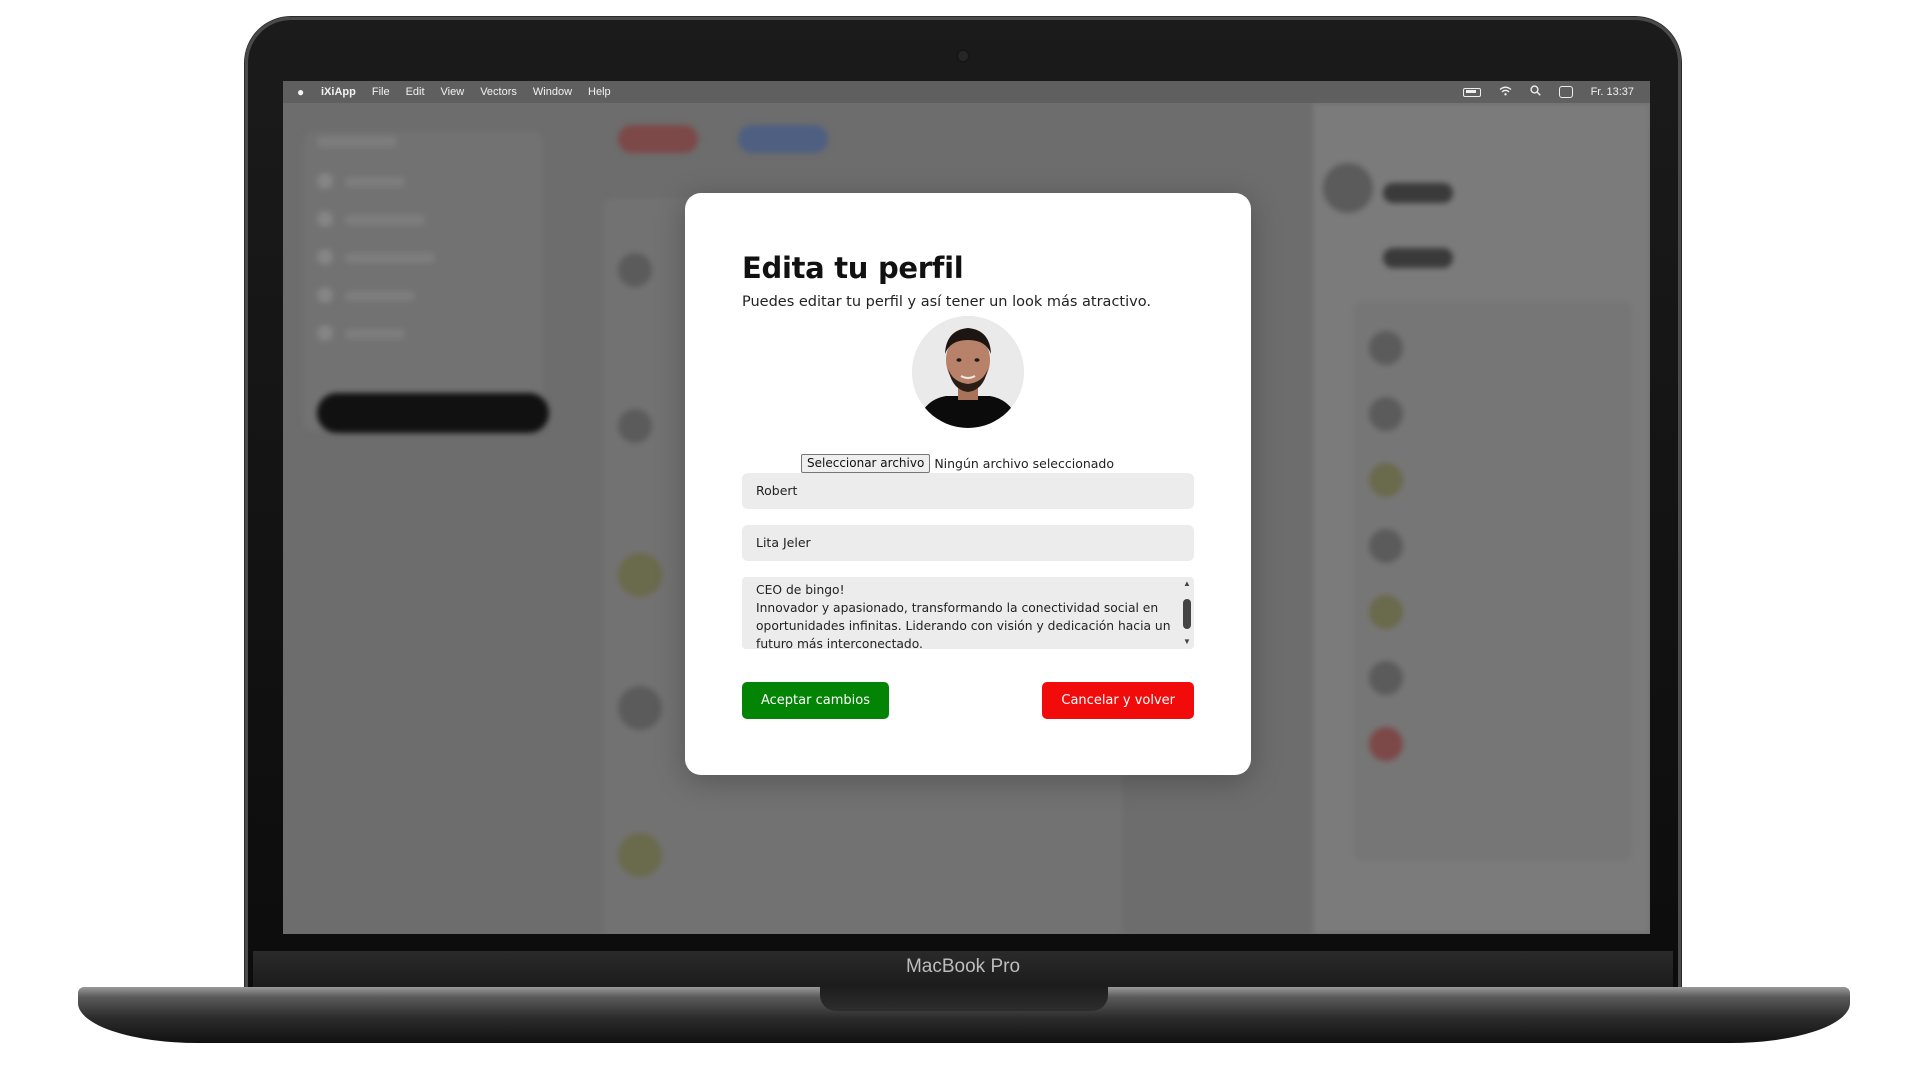 This screenshot has width=1920, height=1080. What do you see at coordinates (853, 268) in the screenshot?
I see `modal-title: Edita tu perfil` at bounding box center [853, 268].